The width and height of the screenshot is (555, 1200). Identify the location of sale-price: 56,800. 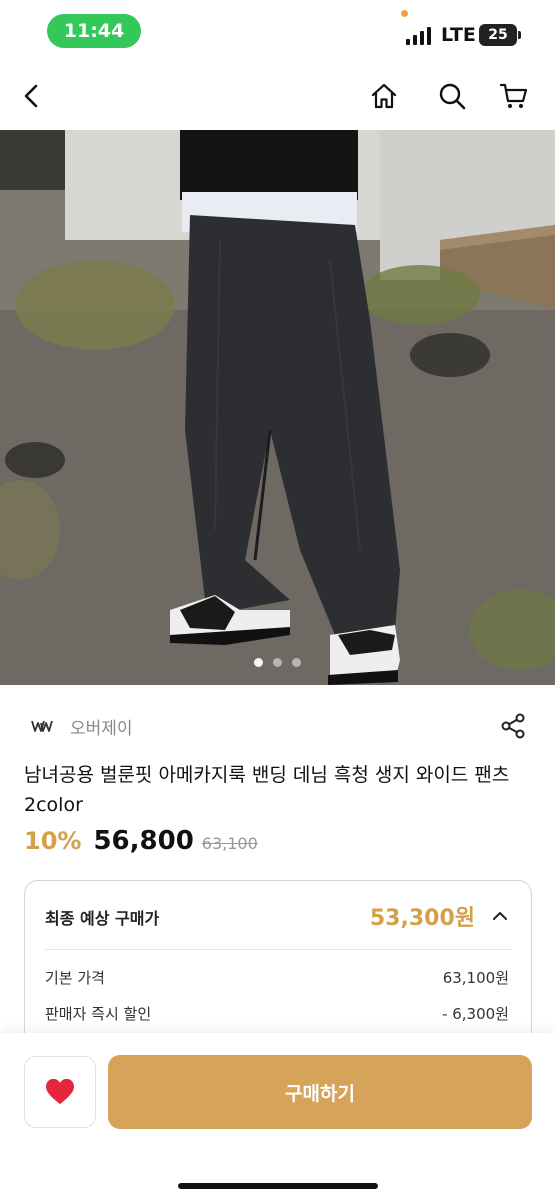
(143, 841).